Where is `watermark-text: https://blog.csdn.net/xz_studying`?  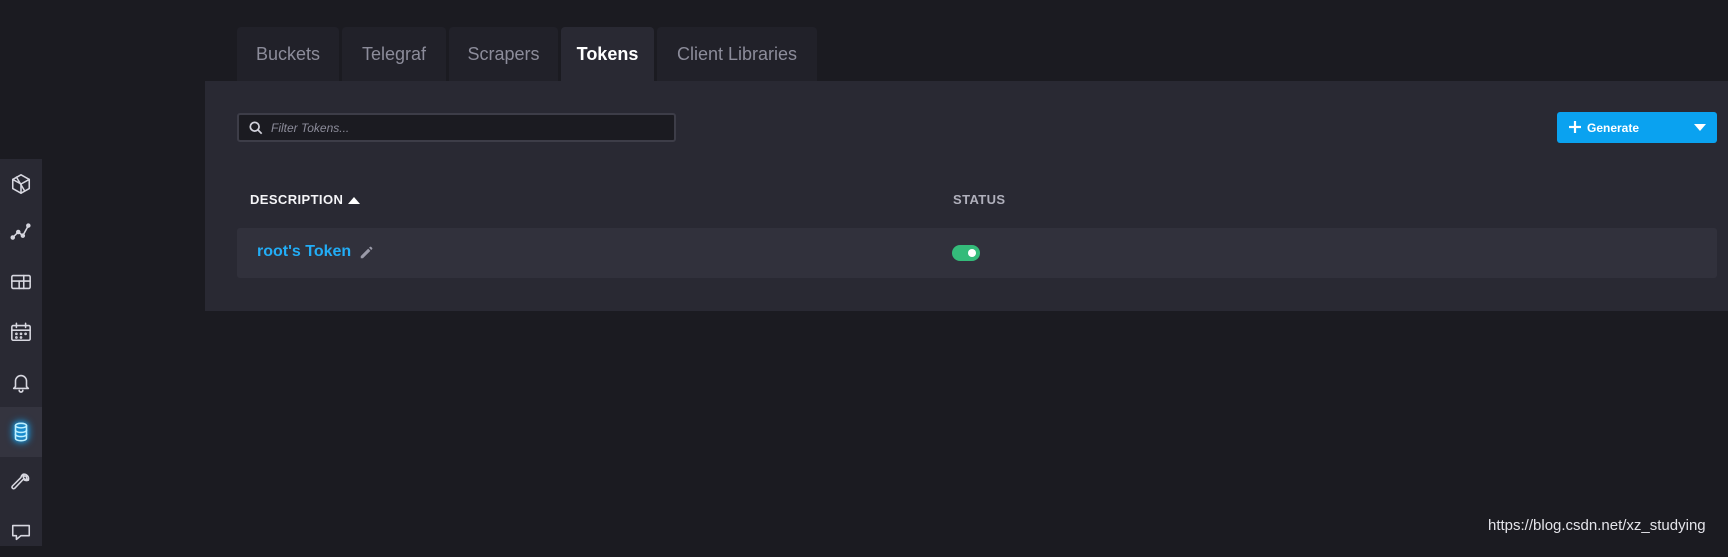
watermark-text: https://blog.csdn.net/xz_studying is located at coordinates (1597, 525).